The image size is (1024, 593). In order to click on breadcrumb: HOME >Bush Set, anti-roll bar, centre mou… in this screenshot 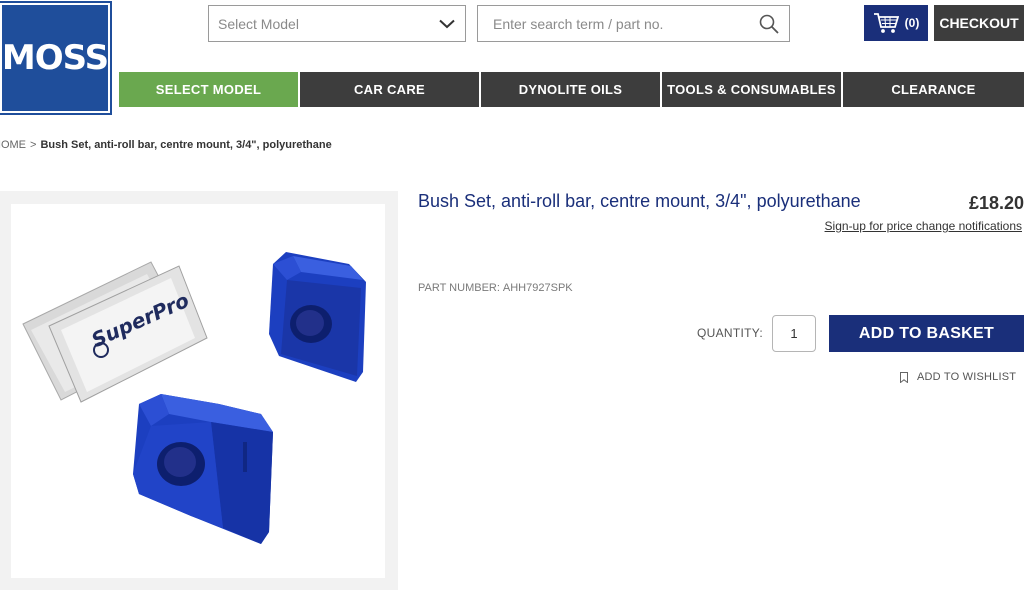, I will do `click(166, 145)`.